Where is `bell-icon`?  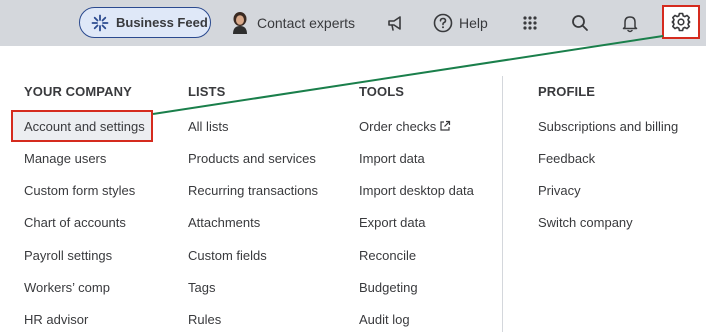 bell-icon is located at coordinates (630, 23).